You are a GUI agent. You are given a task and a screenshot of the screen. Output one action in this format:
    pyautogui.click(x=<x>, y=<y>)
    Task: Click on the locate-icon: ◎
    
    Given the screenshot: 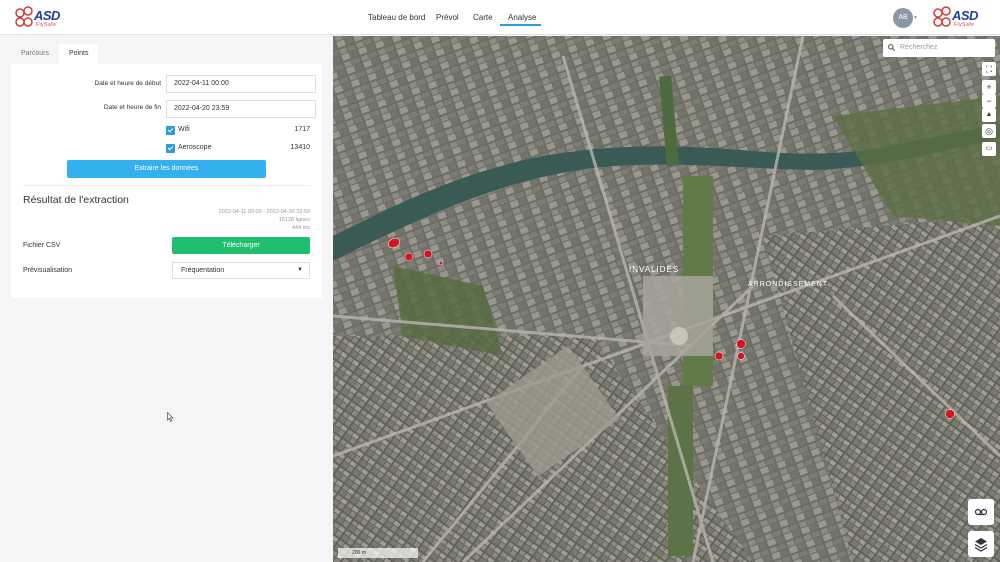 What is the action you would take?
    pyautogui.click(x=989, y=131)
    